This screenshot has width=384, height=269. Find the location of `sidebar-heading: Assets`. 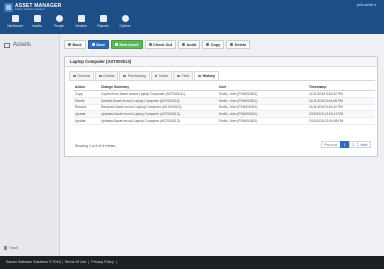

sidebar-heading: Assets is located at coordinates (17, 45).